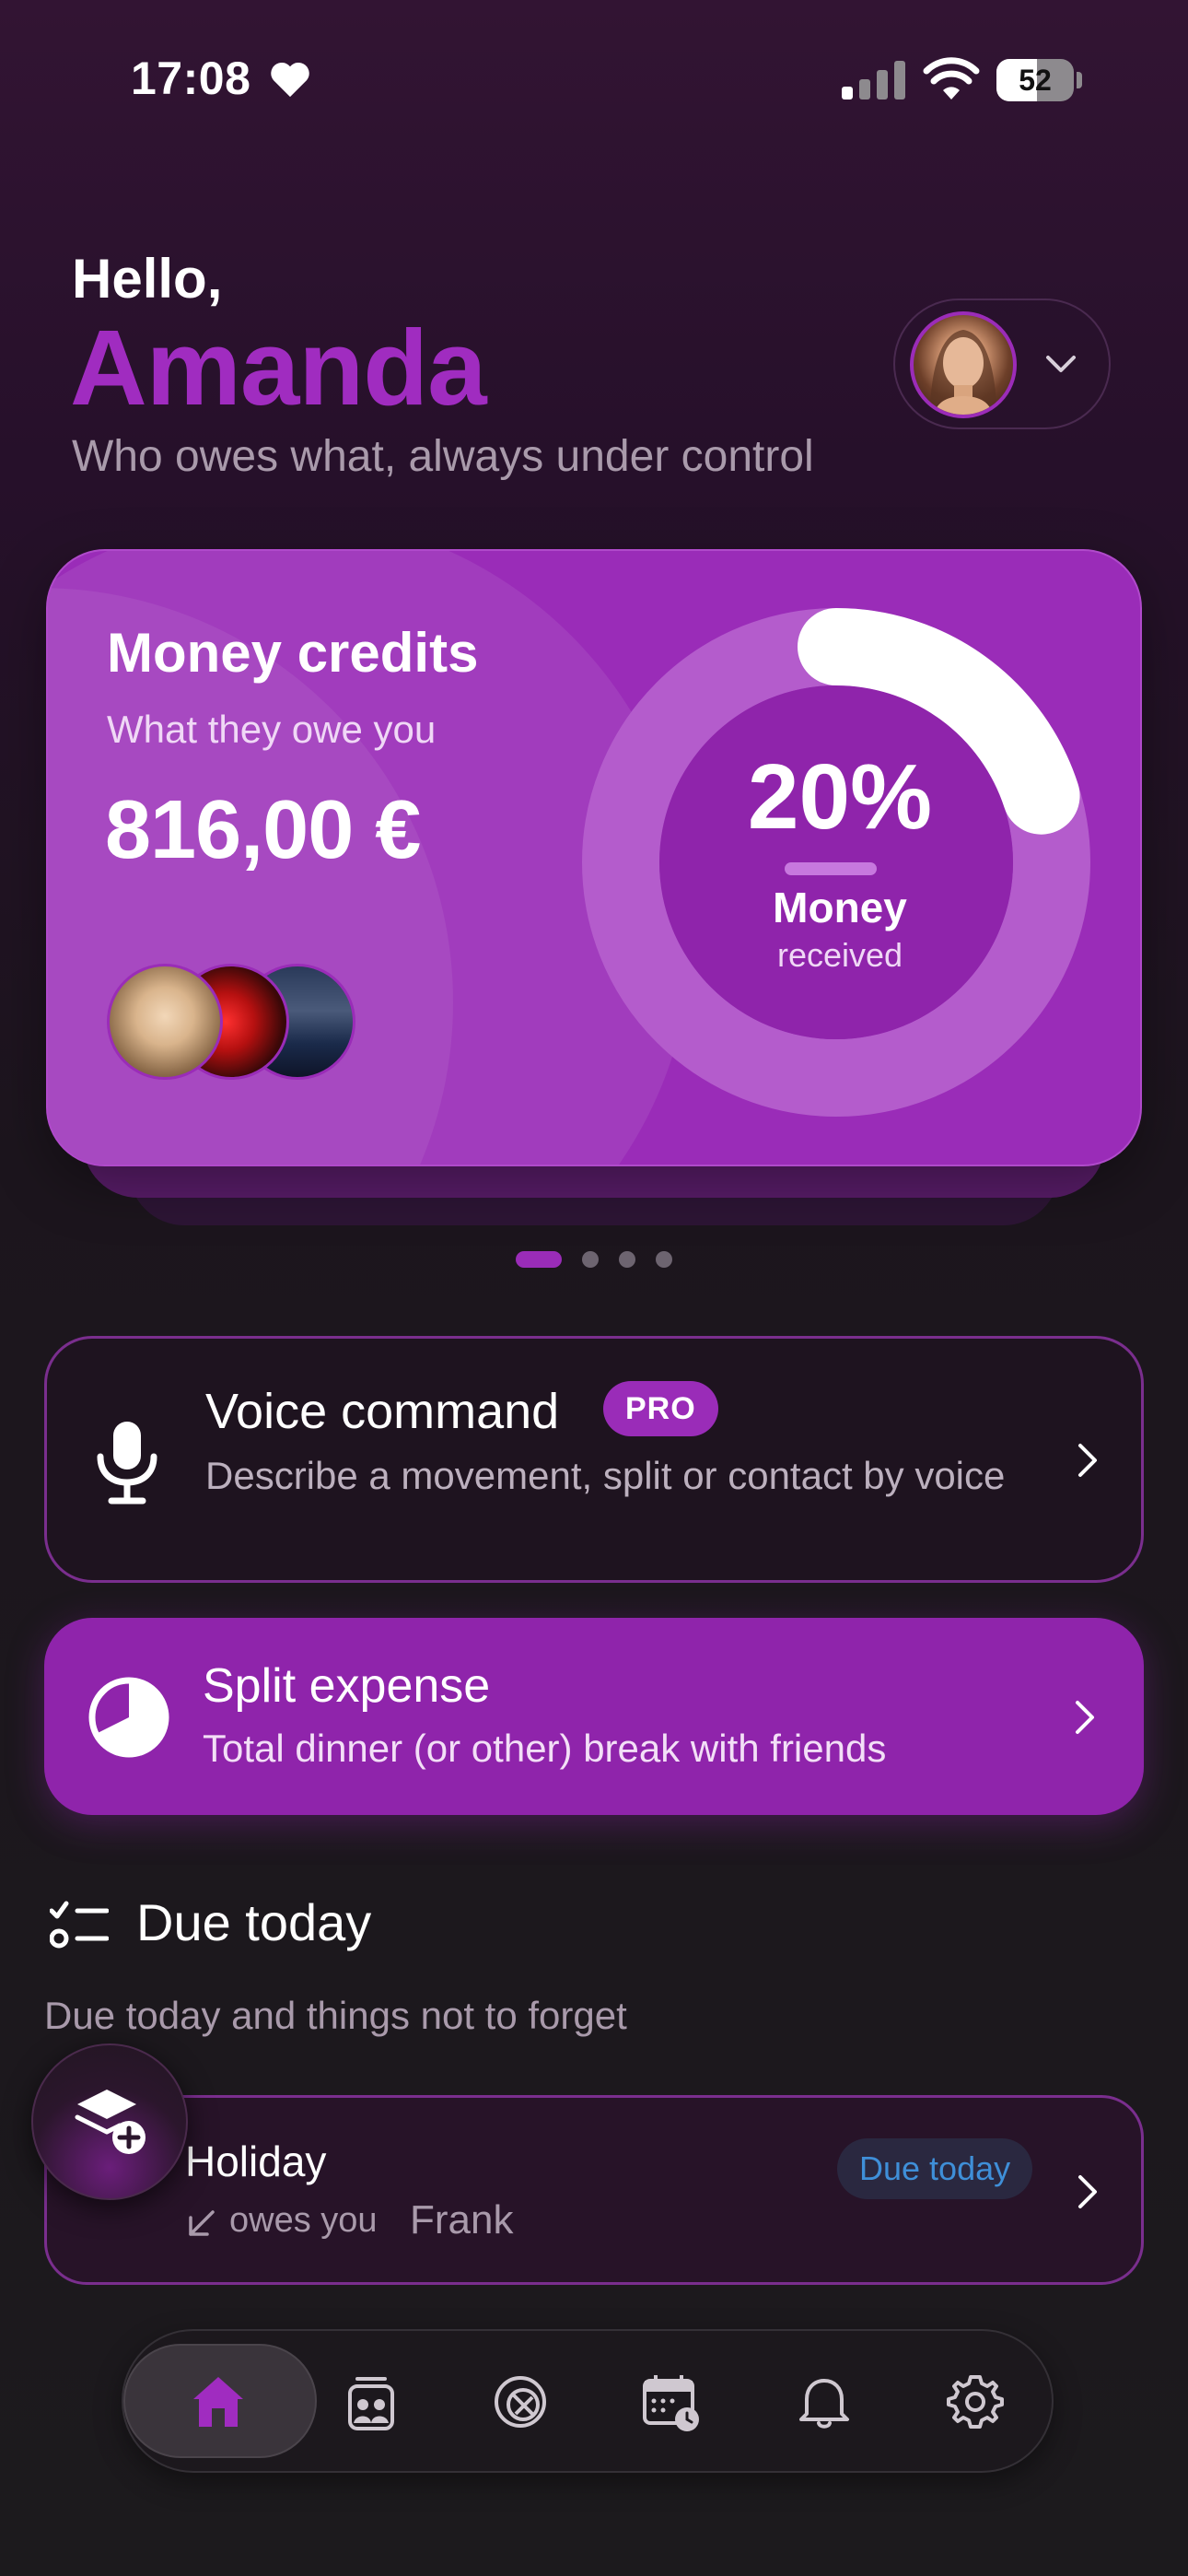 This screenshot has width=1188, height=2576. Describe the element at coordinates (202, 2223) in the screenshot. I see `arrow-down-left-icon` at that location.